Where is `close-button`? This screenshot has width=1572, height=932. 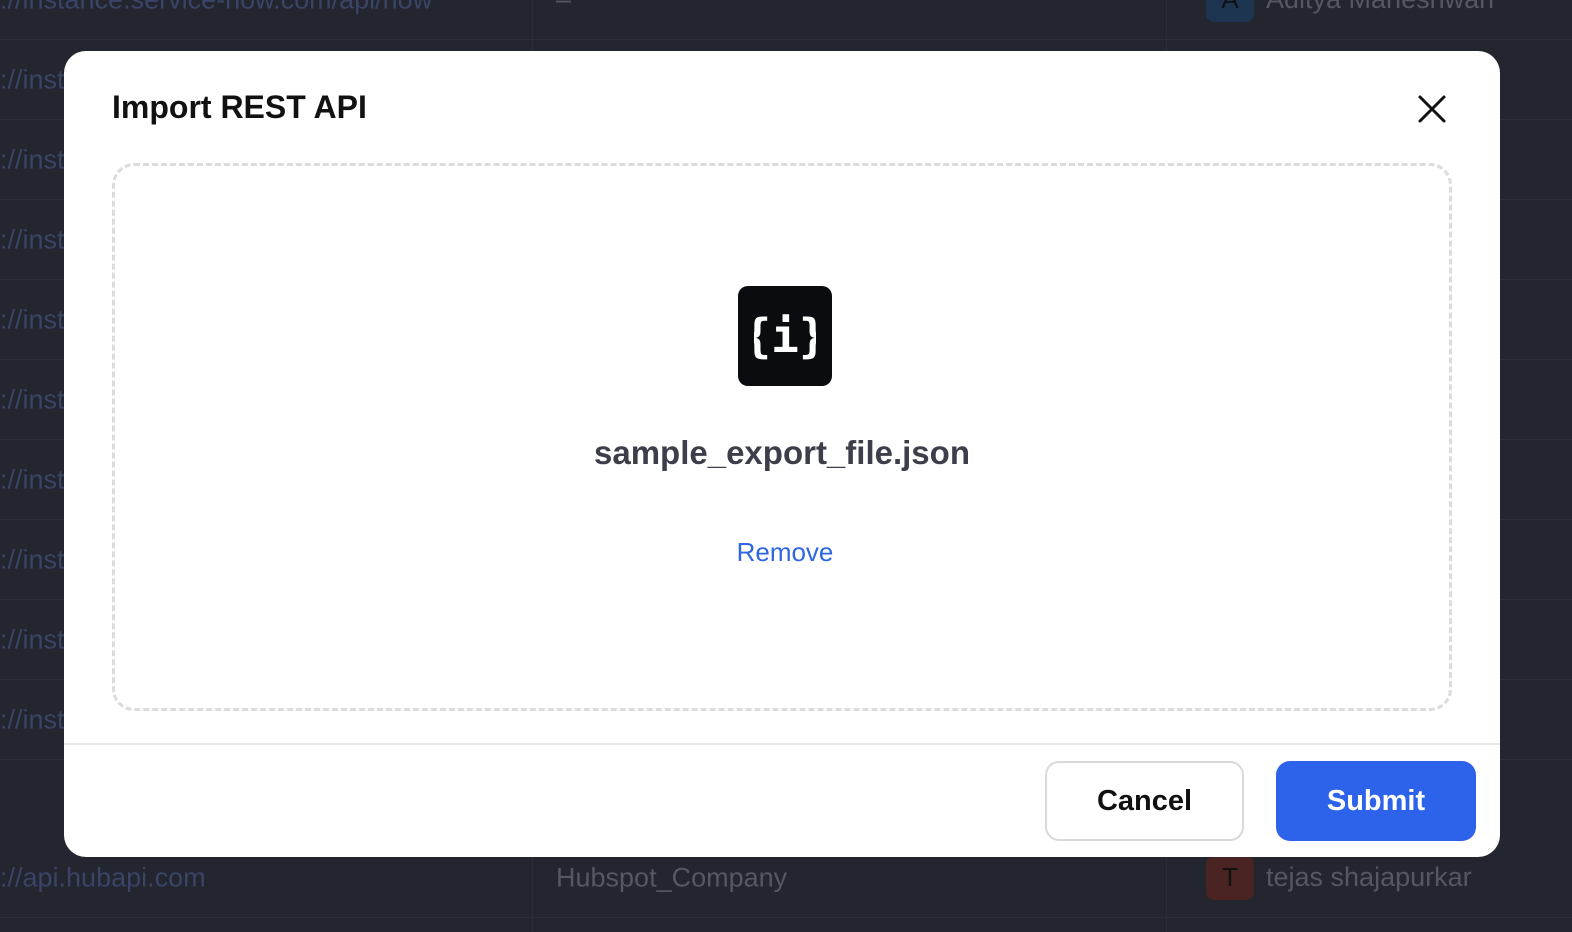 close-button is located at coordinates (1432, 109).